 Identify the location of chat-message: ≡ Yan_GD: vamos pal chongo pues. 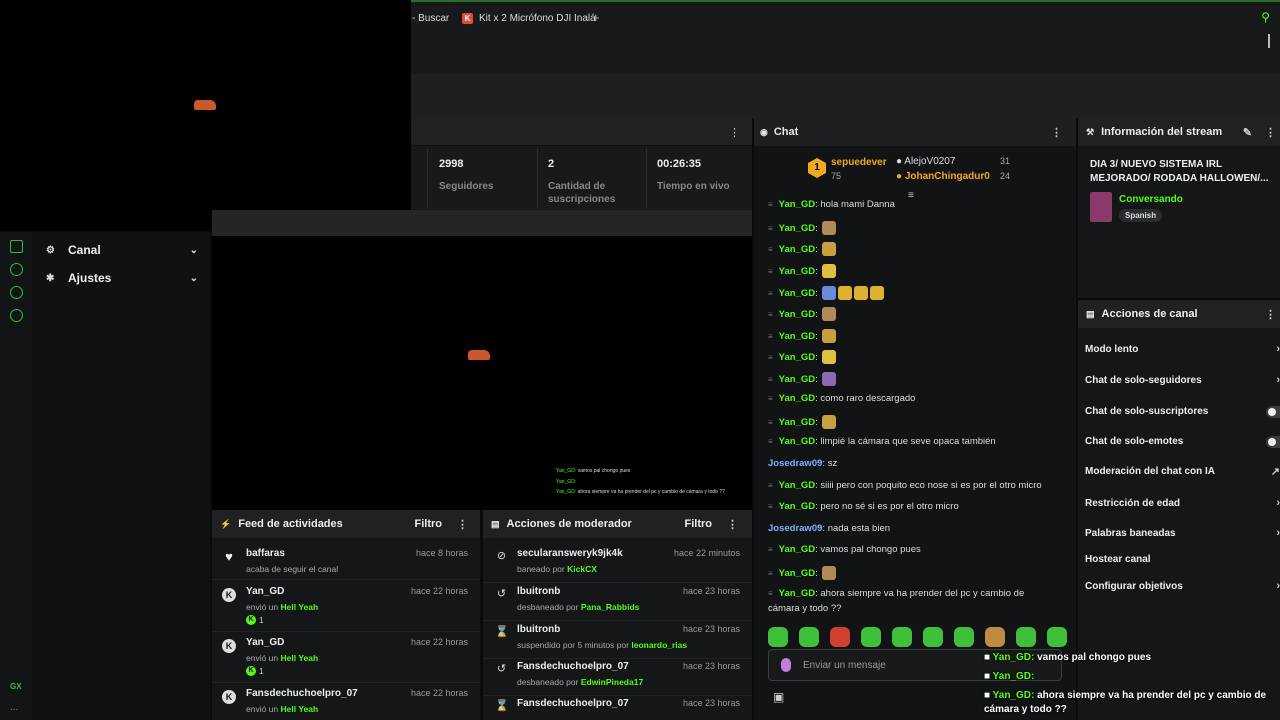
(844, 549).